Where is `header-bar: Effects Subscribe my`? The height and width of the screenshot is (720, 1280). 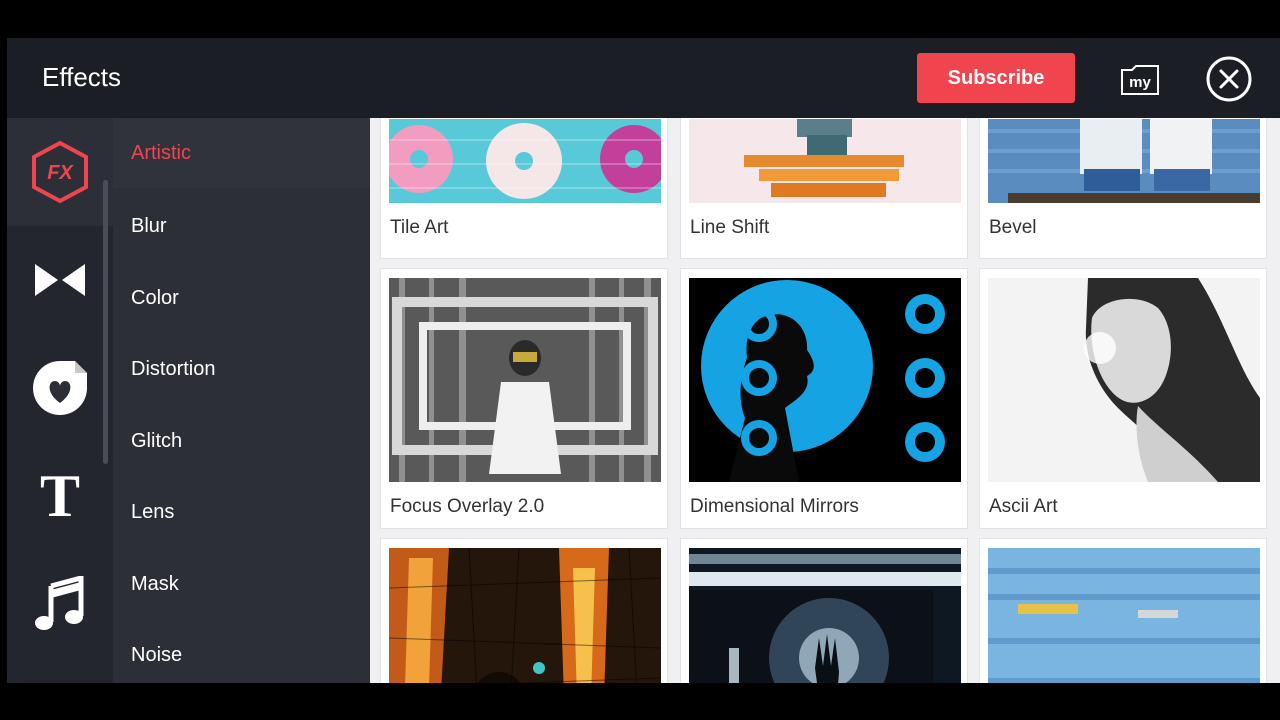 header-bar: Effects Subscribe my is located at coordinates (643, 78).